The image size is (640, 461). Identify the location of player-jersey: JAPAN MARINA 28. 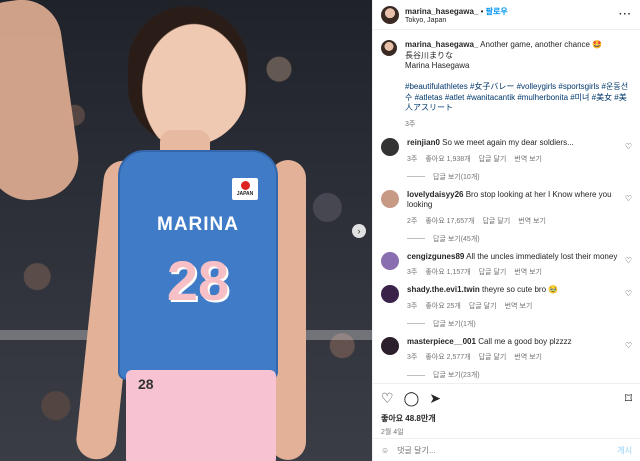
(198, 265).